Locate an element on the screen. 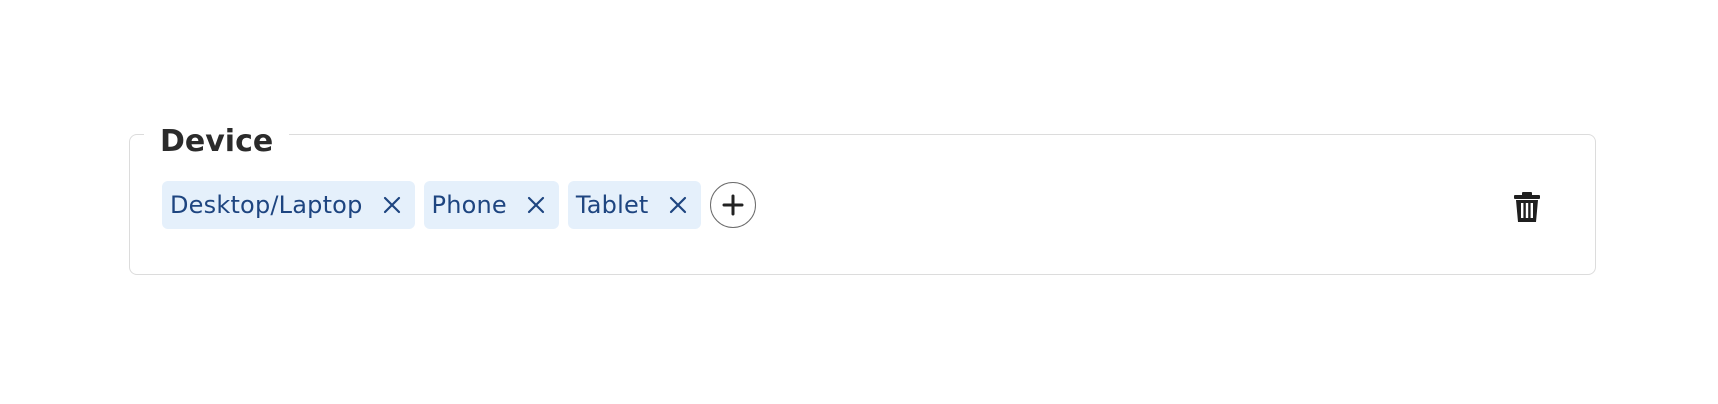  chip-label: Tablet is located at coordinates (612, 205).